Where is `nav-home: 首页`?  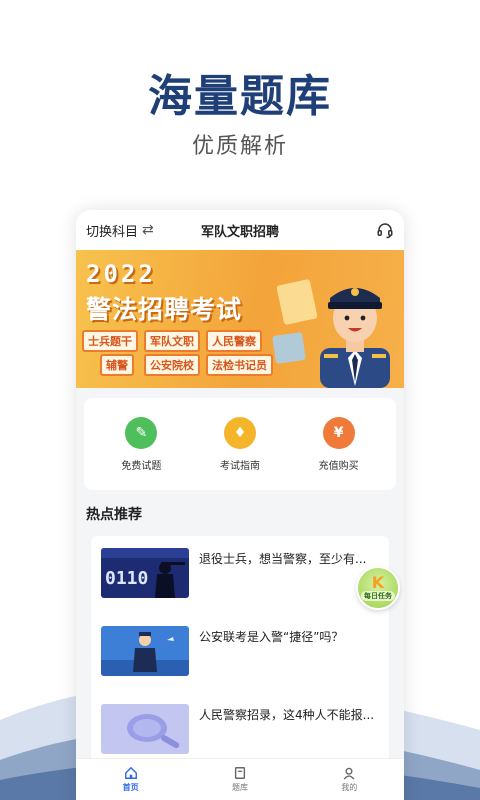 nav-home: 首页 is located at coordinates (131, 779).